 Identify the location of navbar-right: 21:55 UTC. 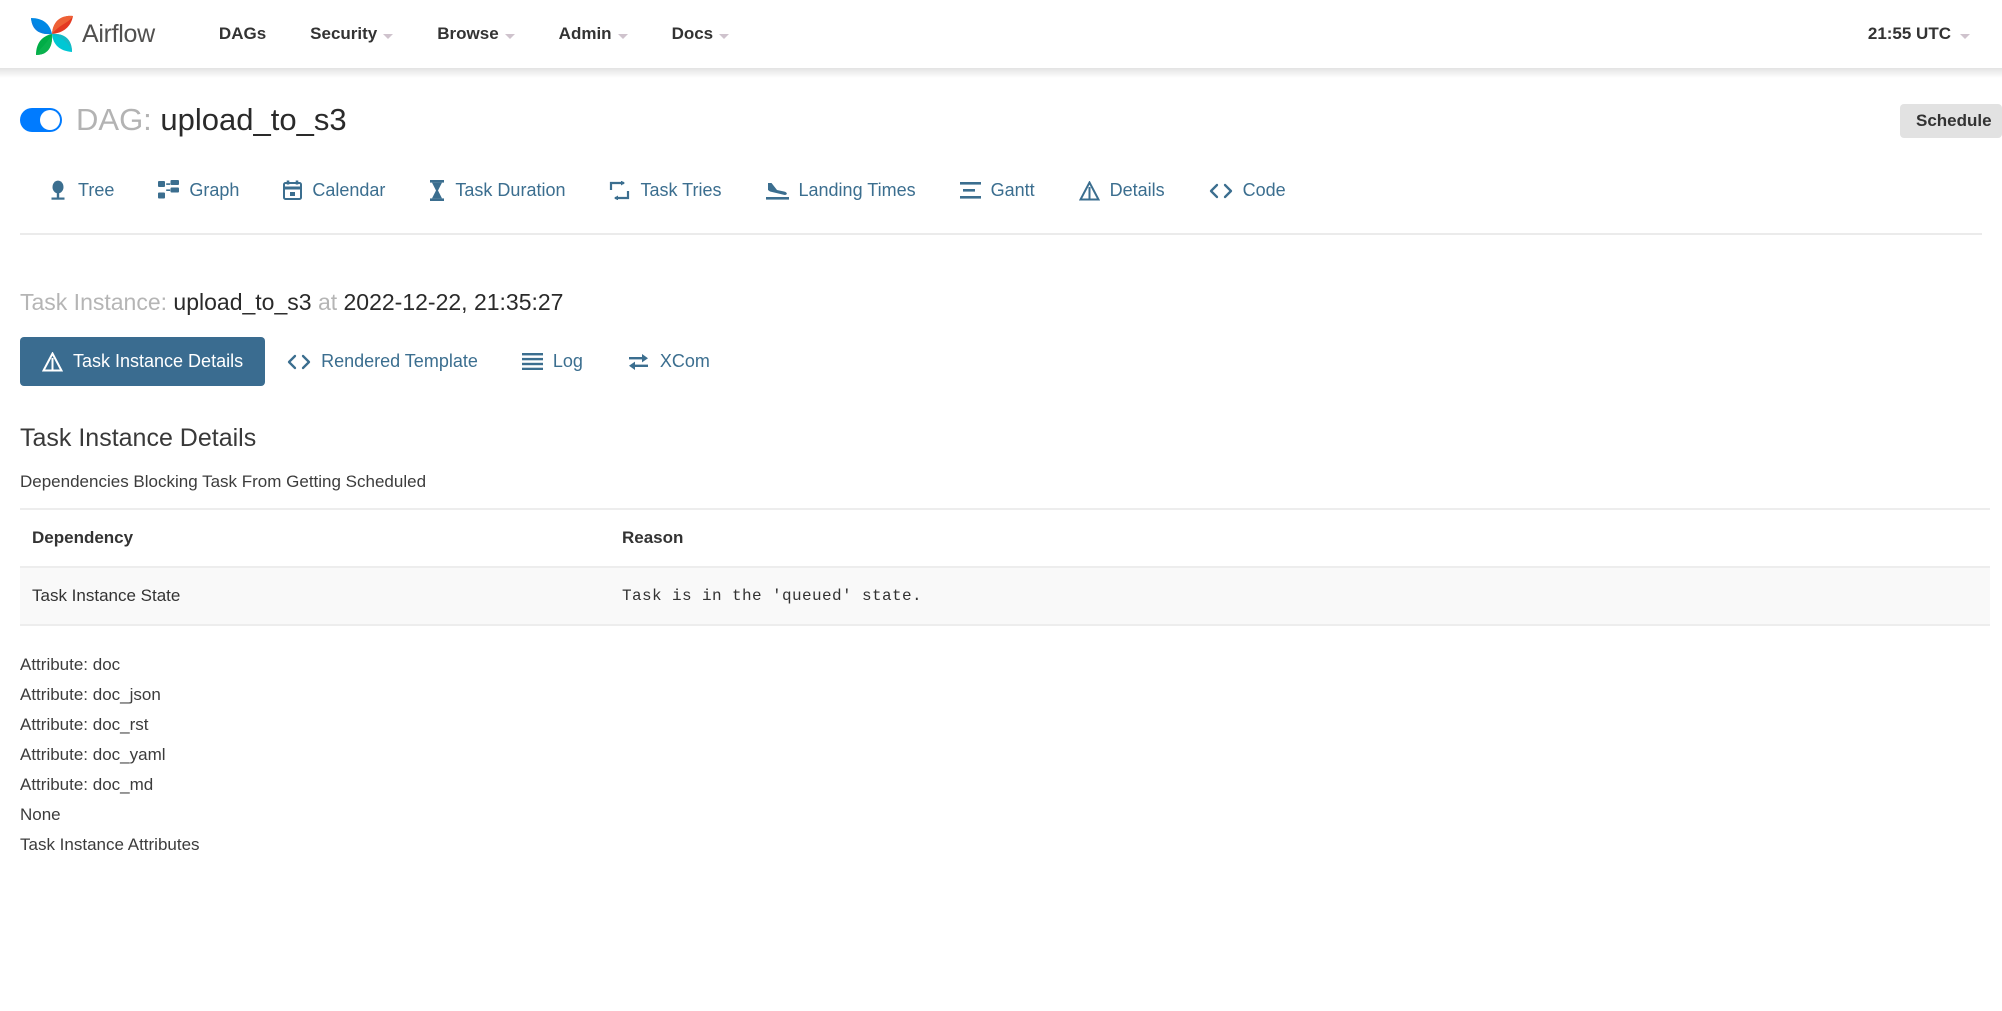
(1923, 34).